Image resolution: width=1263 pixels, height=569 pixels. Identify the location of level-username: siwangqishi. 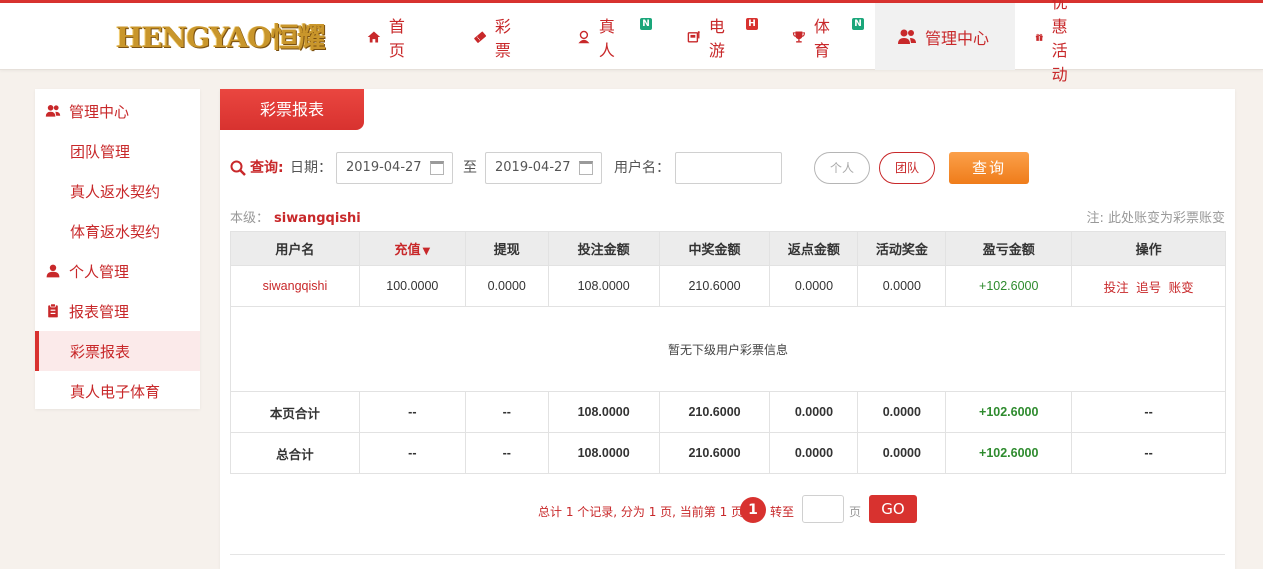
(317, 218).